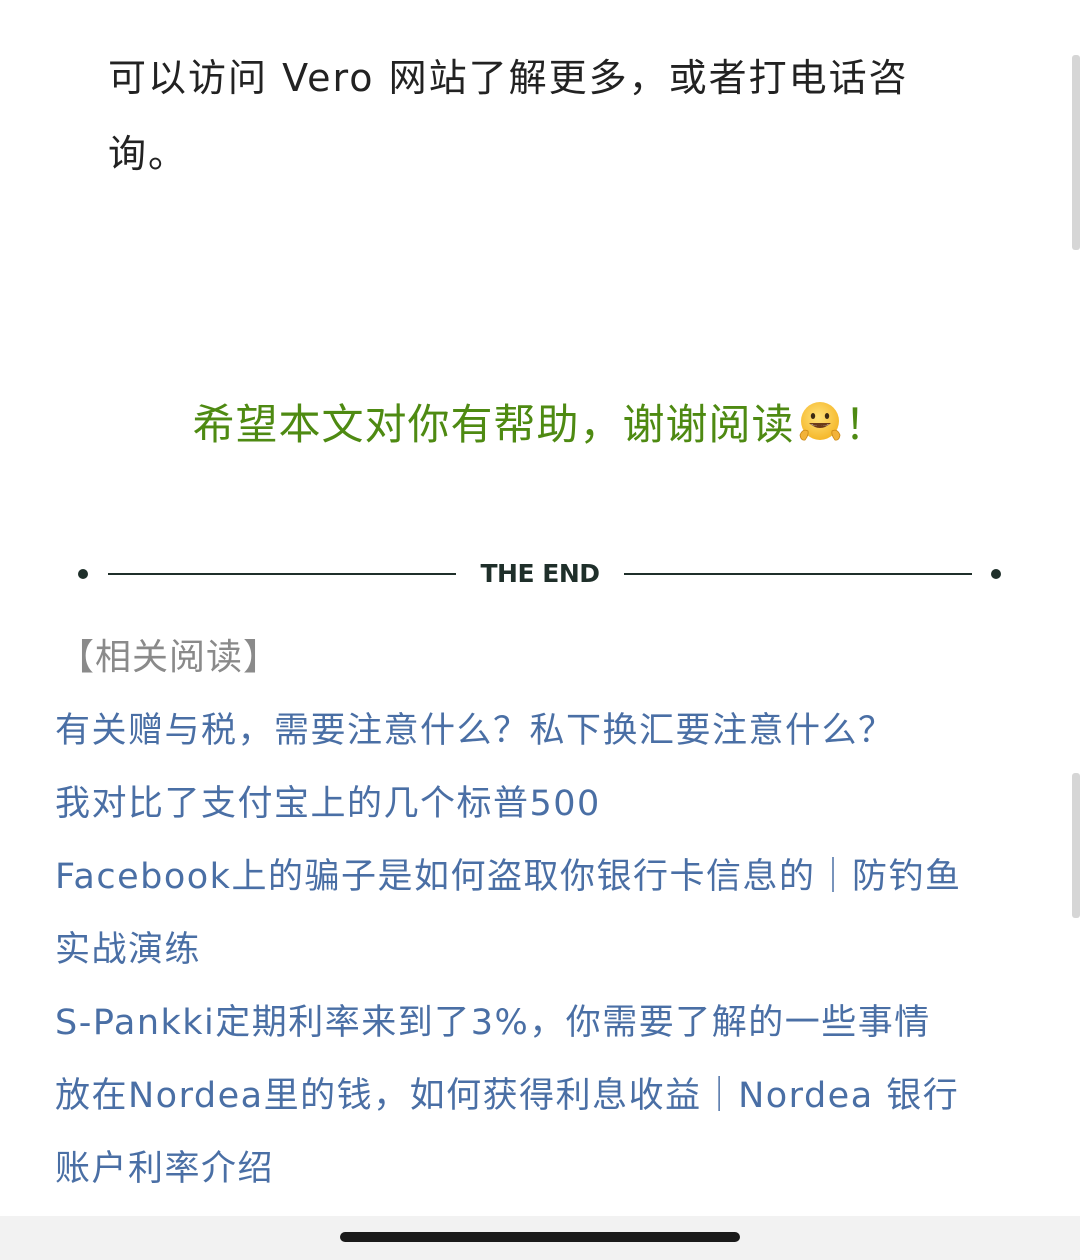 This screenshot has height=1260, width=1080. I want to click on related-link: 我对比了支付宝上的几个标普500, so click(545, 804).